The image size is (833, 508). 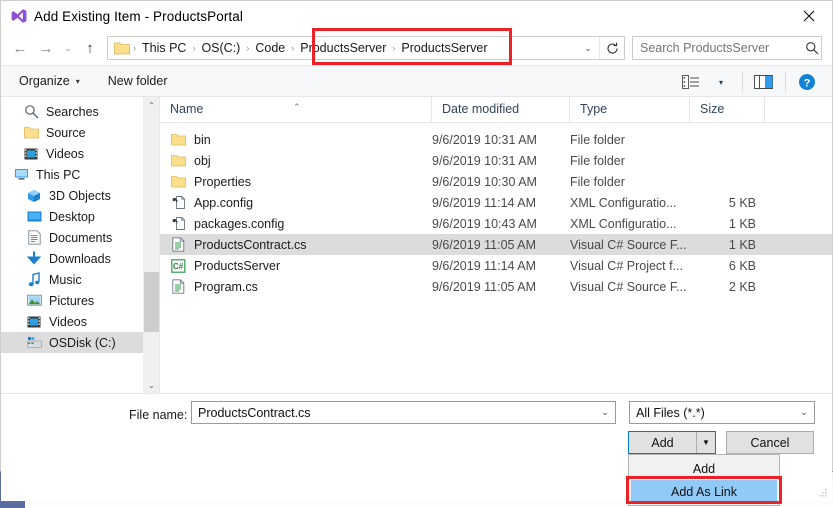 What do you see at coordinates (416, 81) in the screenshot?
I see `command-bar: Organize ▾ New folder ▾ ?` at bounding box center [416, 81].